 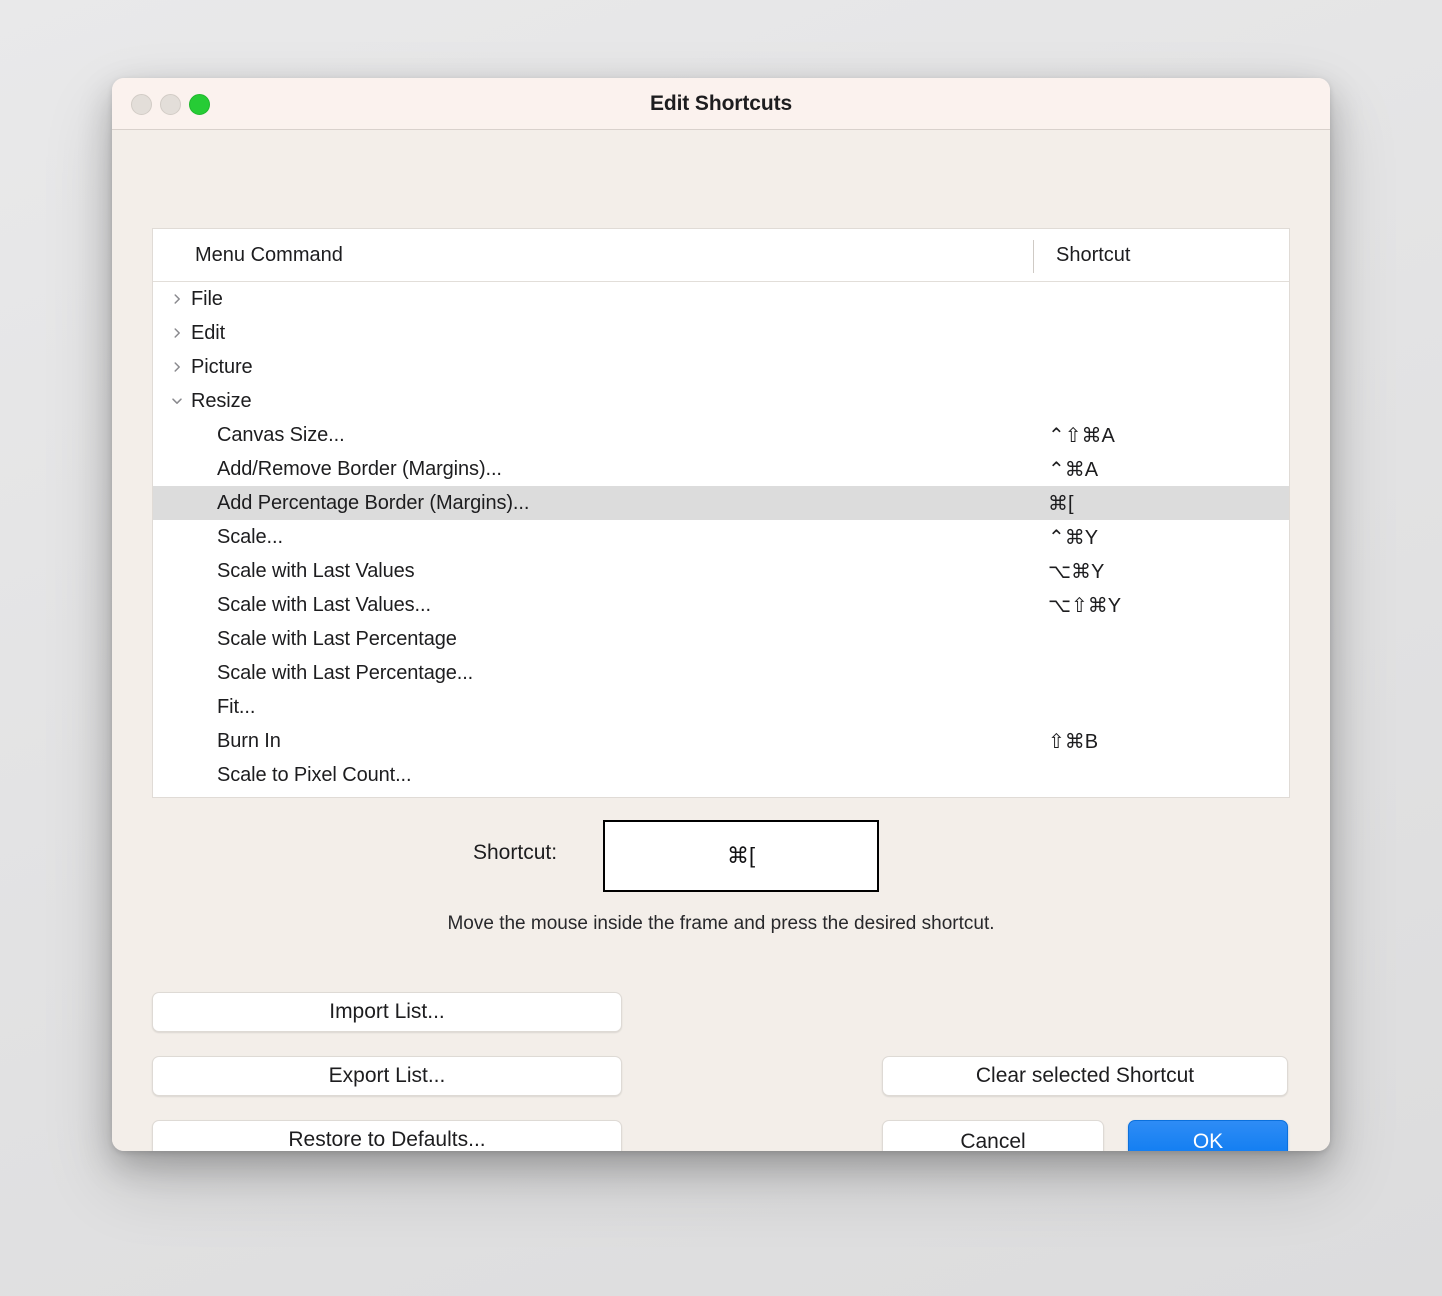 What do you see at coordinates (1076, 571) in the screenshot?
I see `row-shortcut: ⌥⌘Y` at bounding box center [1076, 571].